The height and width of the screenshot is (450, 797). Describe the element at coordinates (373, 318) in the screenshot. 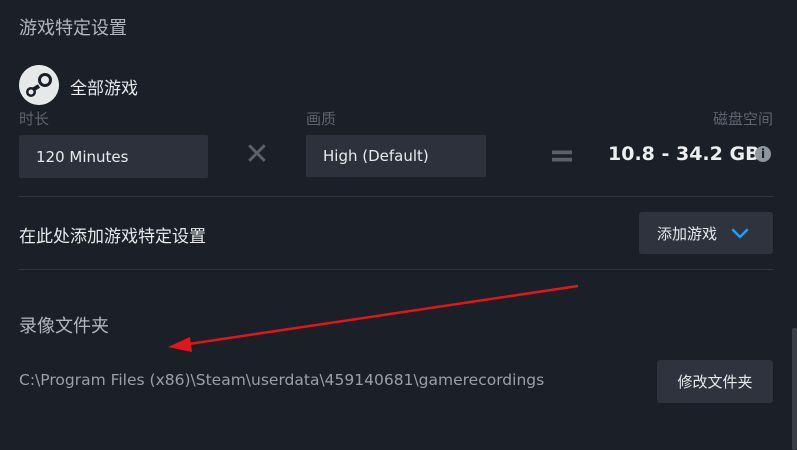

I see `red-arrow-annotation` at that location.